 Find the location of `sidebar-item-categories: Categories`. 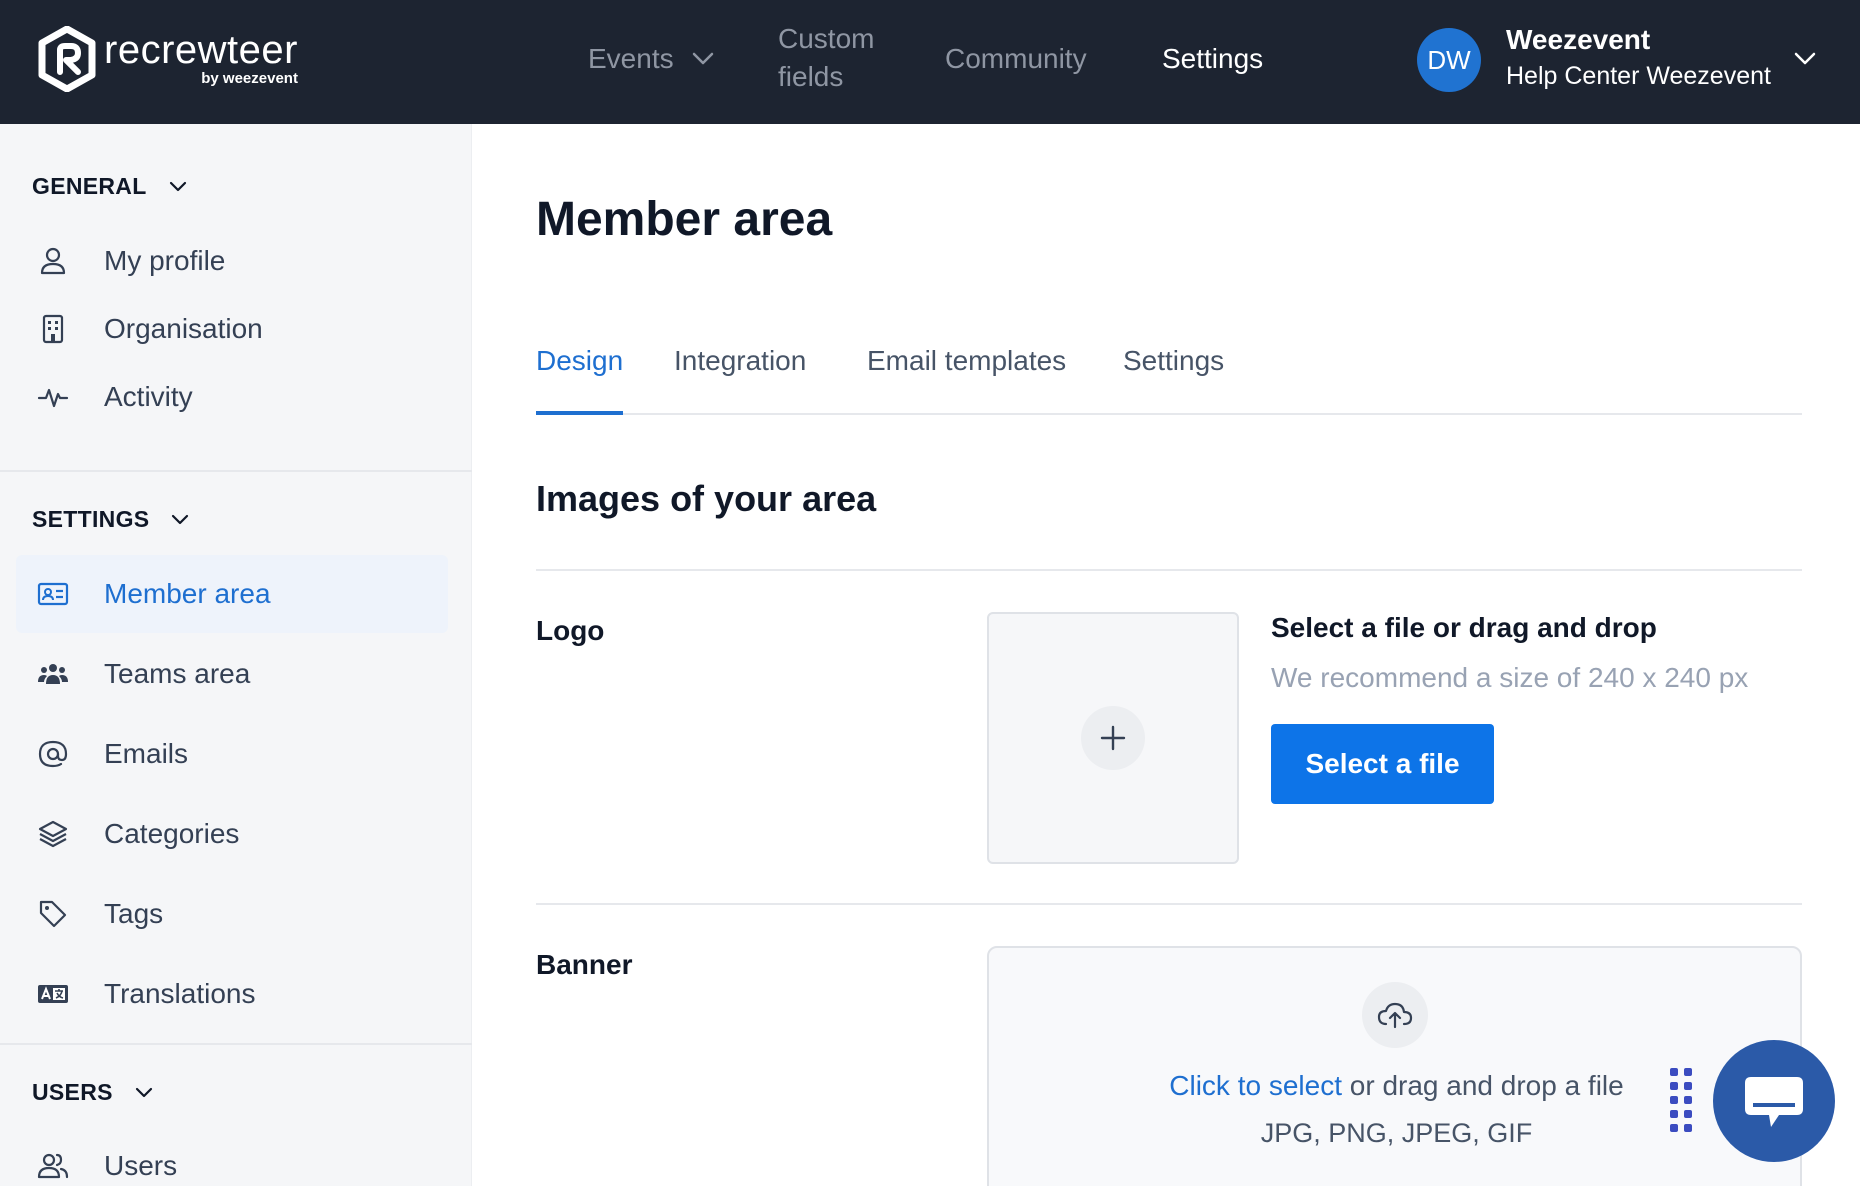

sidebar-item-categories: Categories is located at coordinates (232, 834).